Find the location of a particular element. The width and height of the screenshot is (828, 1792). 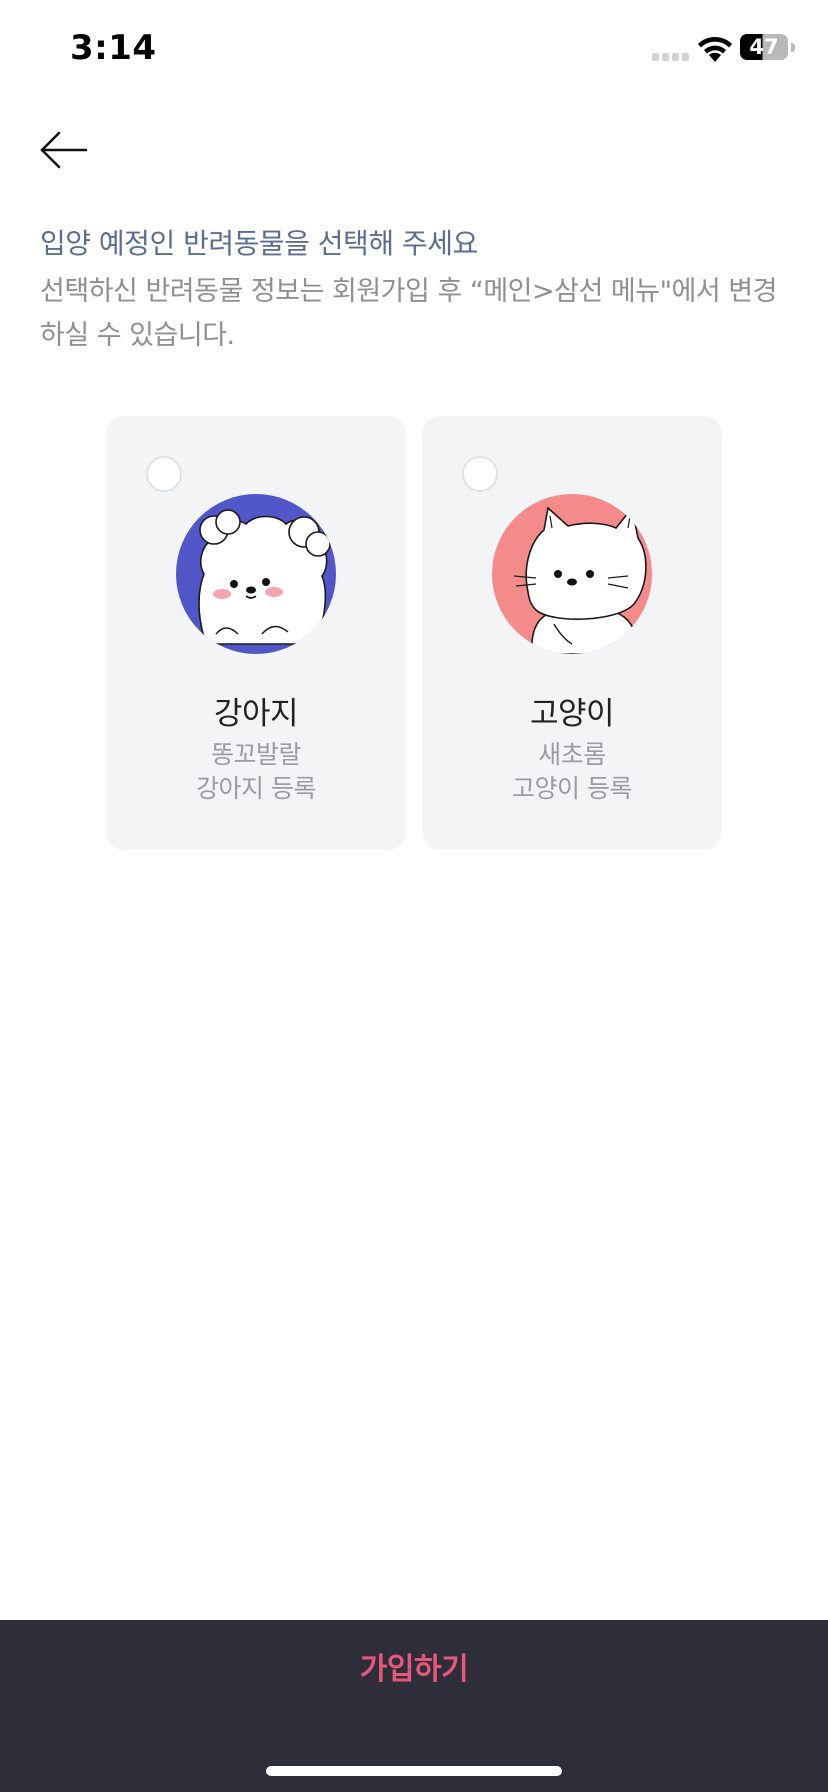

cat-card-title: 고양이 is located at coordinates (572, 714).